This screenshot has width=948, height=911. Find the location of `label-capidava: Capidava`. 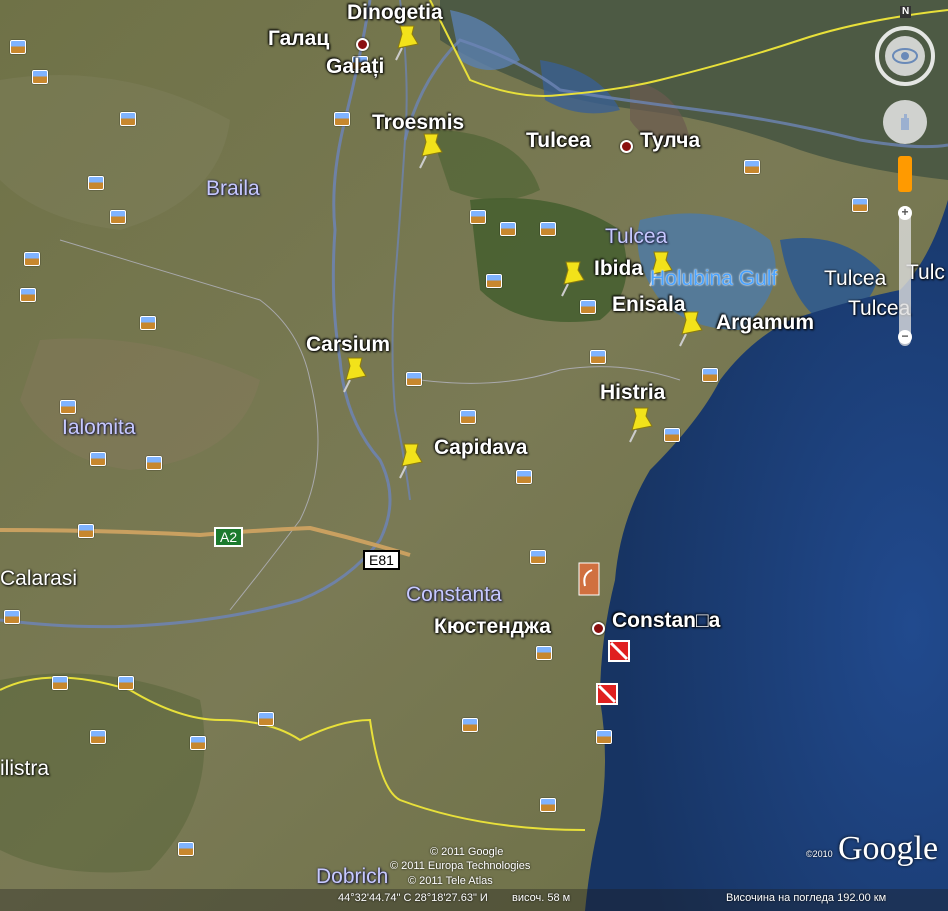

label-capidava: Capidava is located at coordinates (480, 447).